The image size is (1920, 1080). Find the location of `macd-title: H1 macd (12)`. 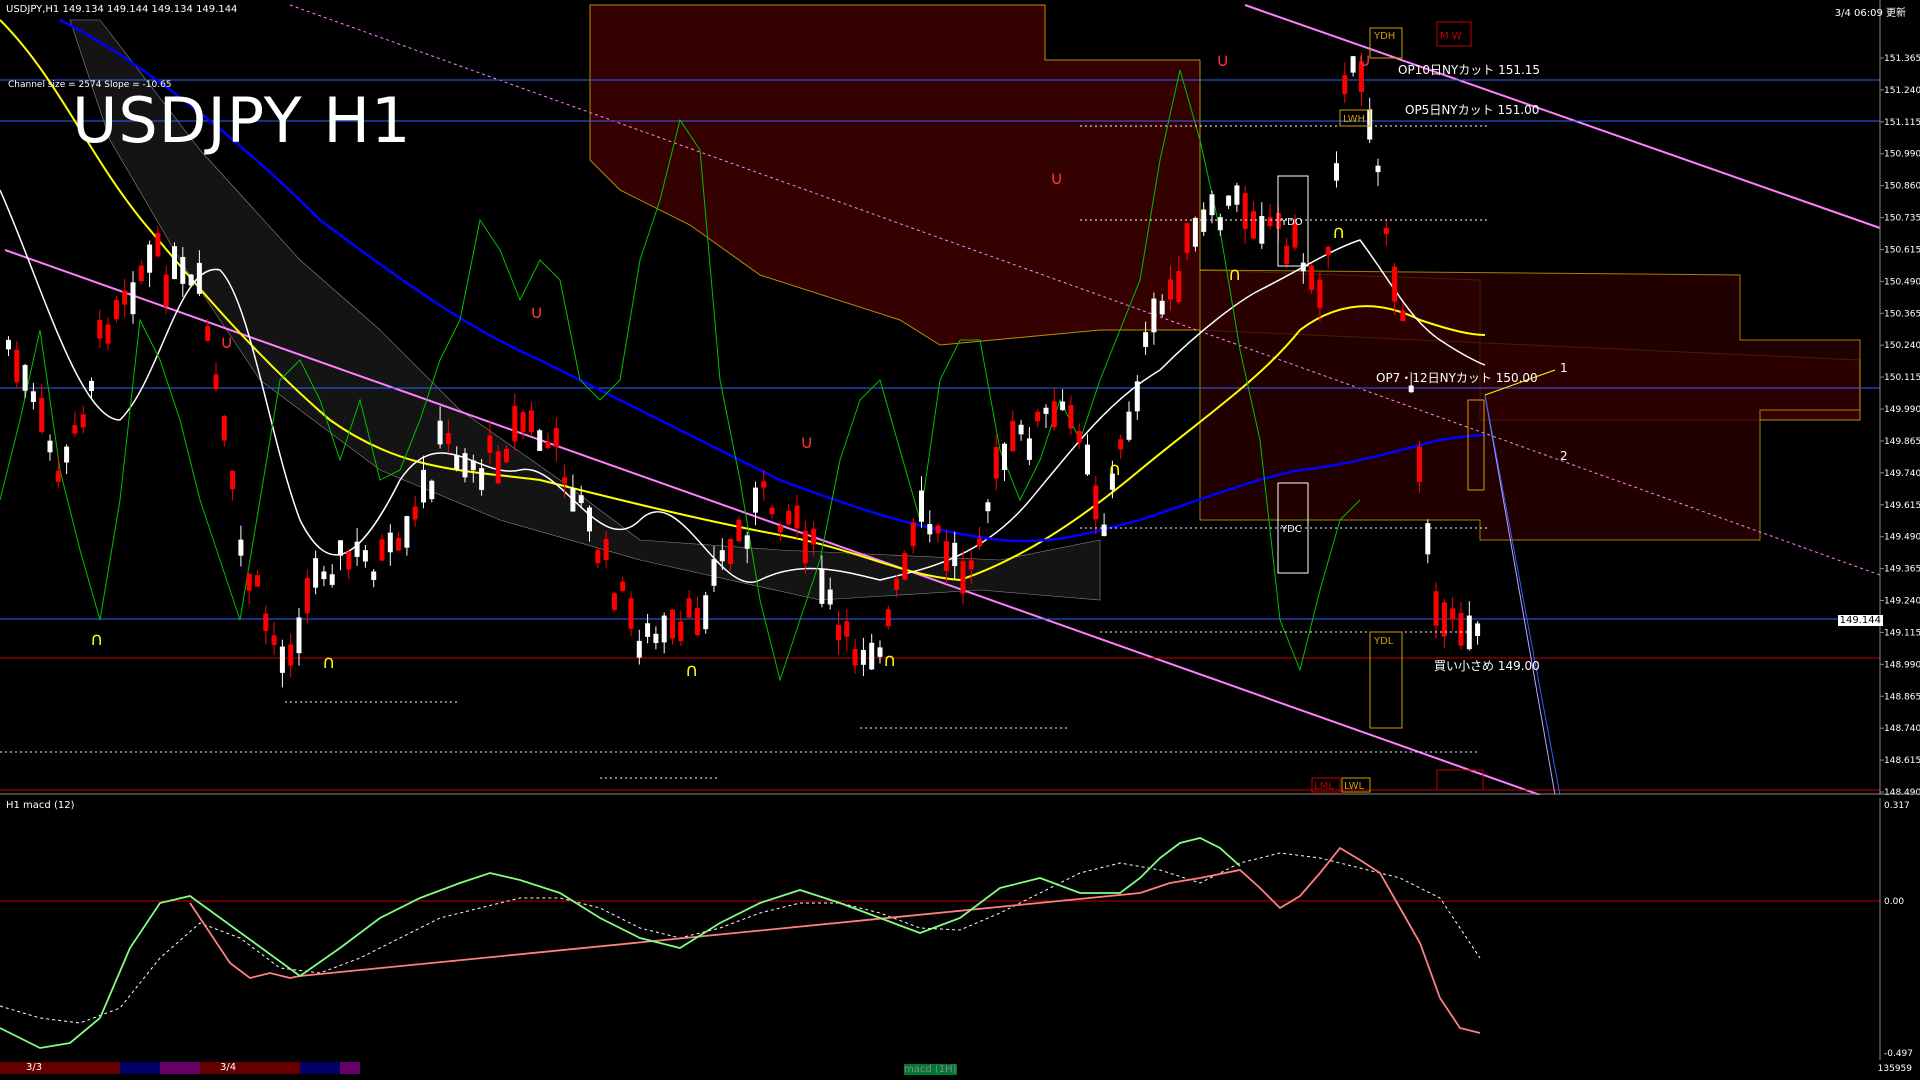

macd-title: H1 macd (12) is located at coordinates (40, 805).